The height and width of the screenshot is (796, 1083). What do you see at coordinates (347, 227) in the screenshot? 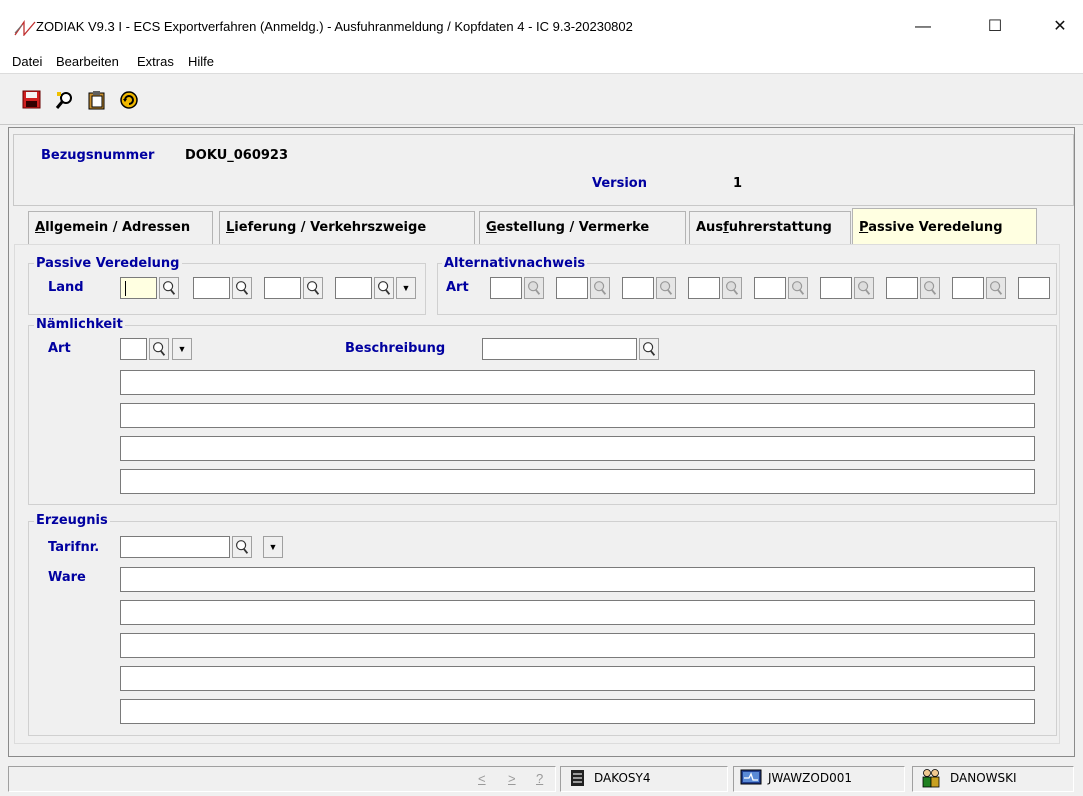
I see `tab-lieferung-verkehrszweige: Lieferung / Verkehrszweige` at bounding box center [347, 227].